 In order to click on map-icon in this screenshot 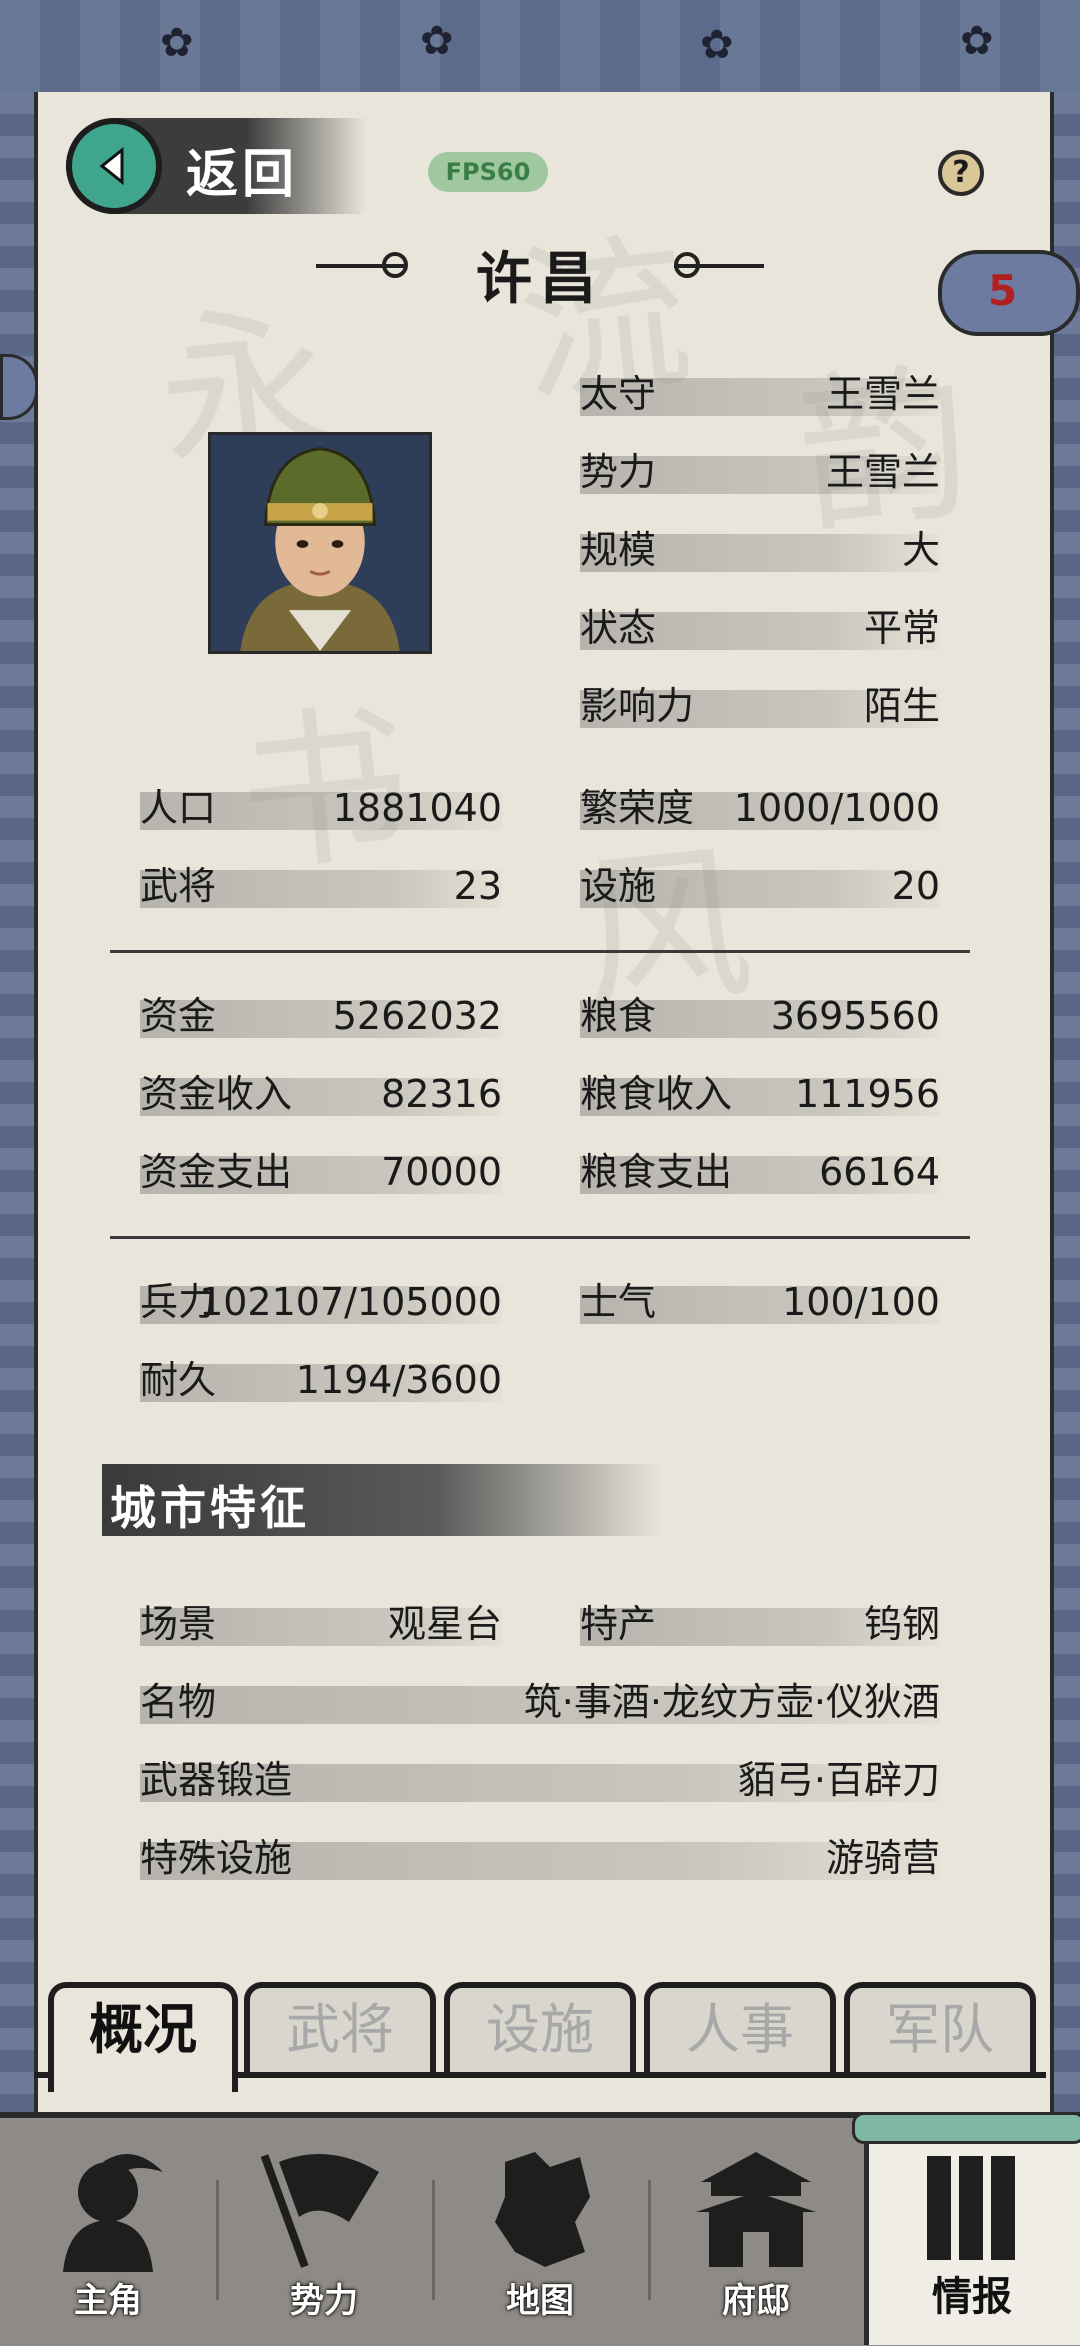, I will do `click(542, 2209)`.